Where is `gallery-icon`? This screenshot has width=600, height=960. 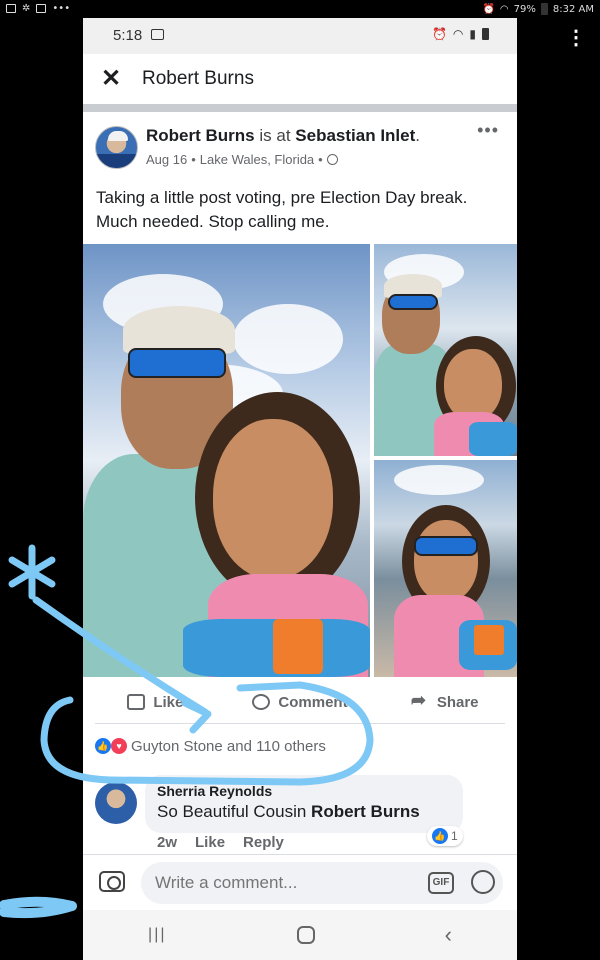 gallery-icon is located at coordinates (157, 34).